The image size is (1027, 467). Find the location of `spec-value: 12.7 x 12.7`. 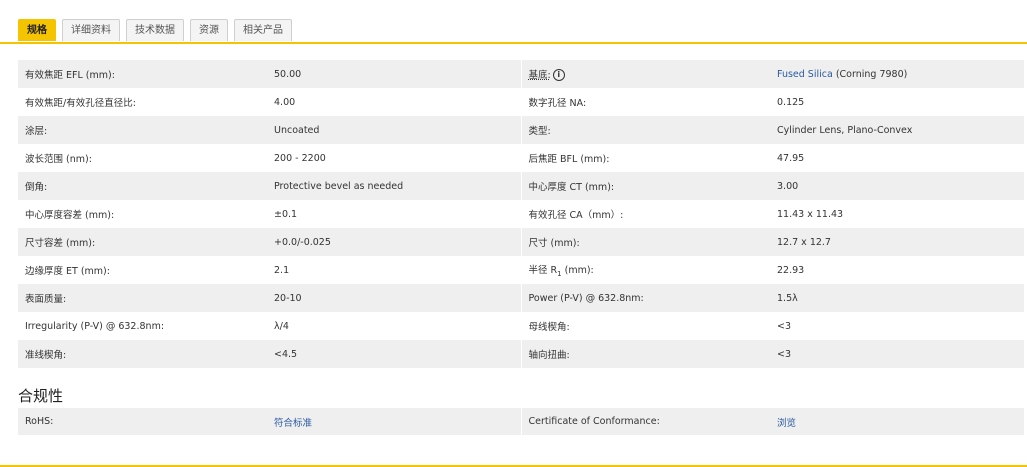

spec-value: 12.7 x 12.7 is located at coordinates (897, 242).